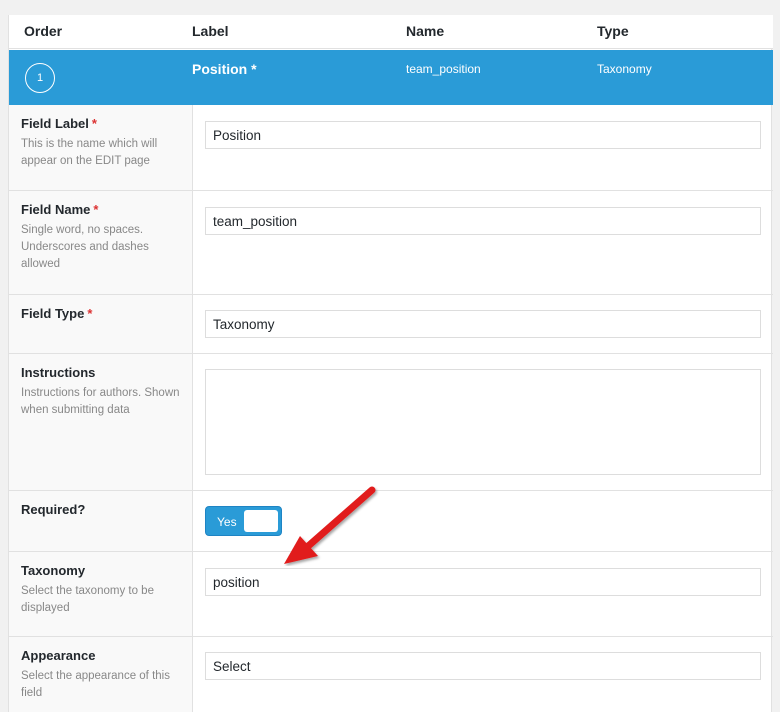 The image size is (780, 712). What do you see at coordinates (210, 31) in the screenshot?
I see `header-label: Label` at bounding box center [210, 31].